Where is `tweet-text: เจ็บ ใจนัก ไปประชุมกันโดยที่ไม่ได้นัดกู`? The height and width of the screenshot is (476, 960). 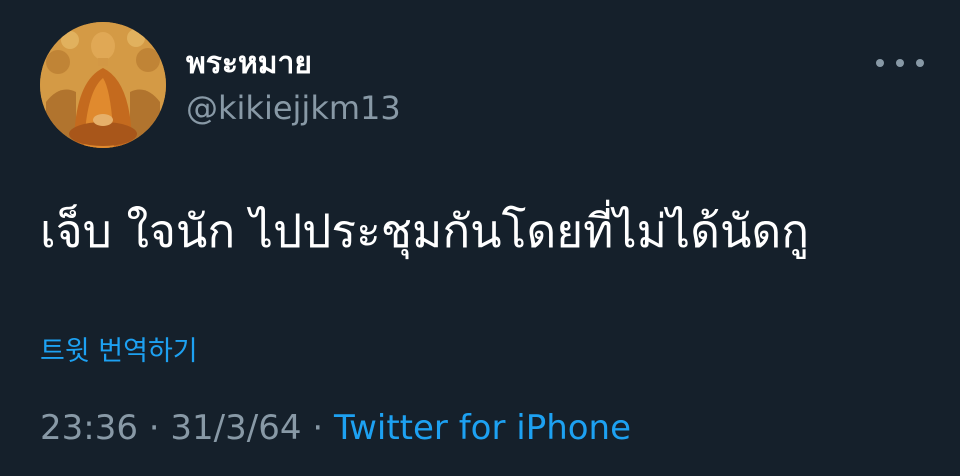
tweet-text: เจ็บ ใจนัก ไปประชุมกันโดยที่ไม่ได้นัดกู is located at coordinates (425, 231).